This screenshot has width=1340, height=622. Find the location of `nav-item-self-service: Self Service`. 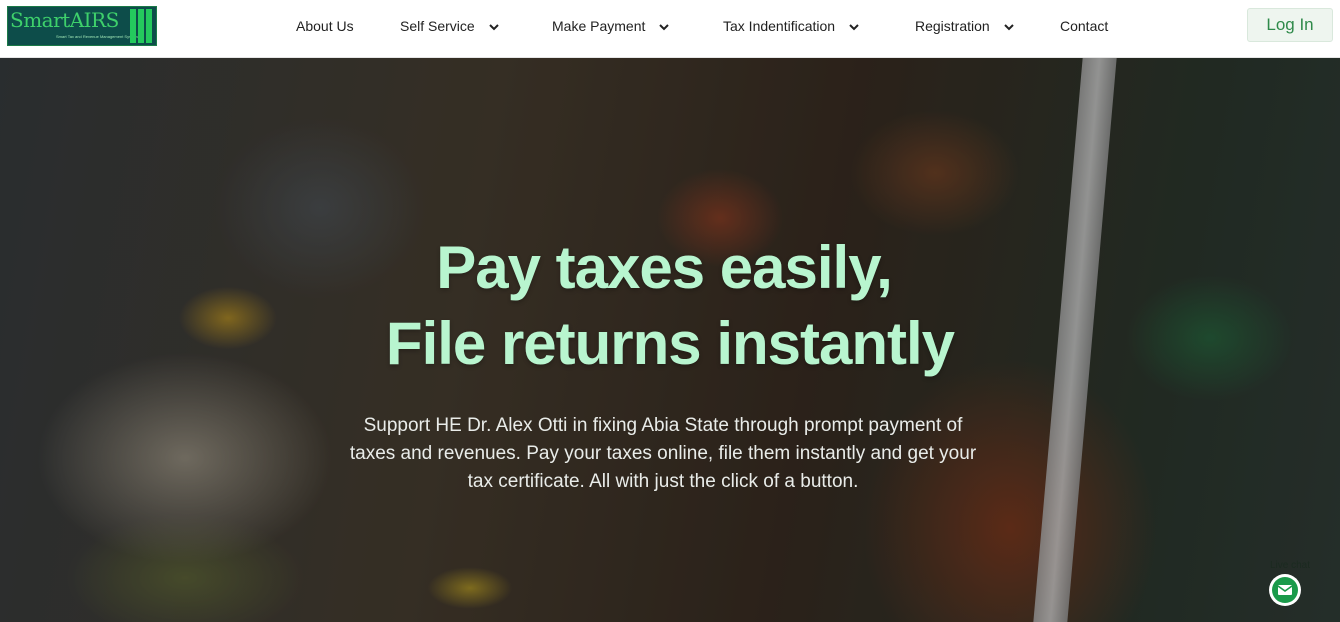

nav-item-self-service: Self Service is located at coordinates (449, 26).